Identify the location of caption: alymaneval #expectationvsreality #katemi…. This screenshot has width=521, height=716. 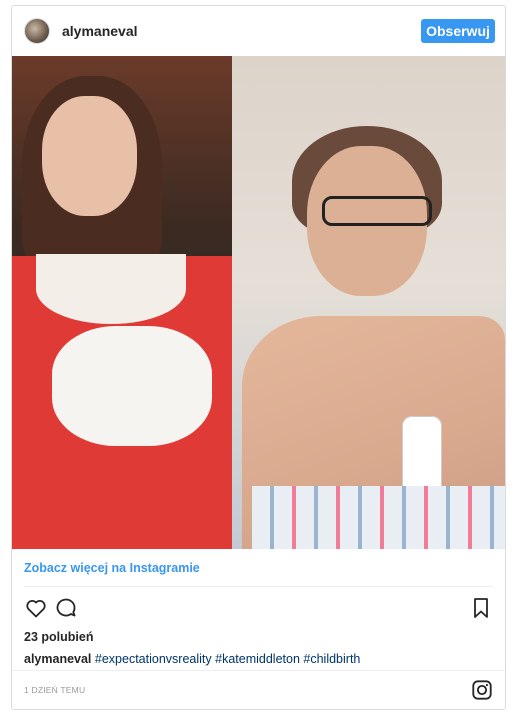
(192, 659).